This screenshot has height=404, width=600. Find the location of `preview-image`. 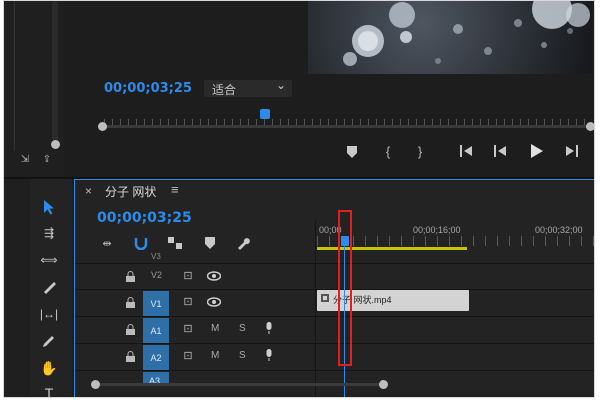

preview-image is located at coordinates (466, 33).